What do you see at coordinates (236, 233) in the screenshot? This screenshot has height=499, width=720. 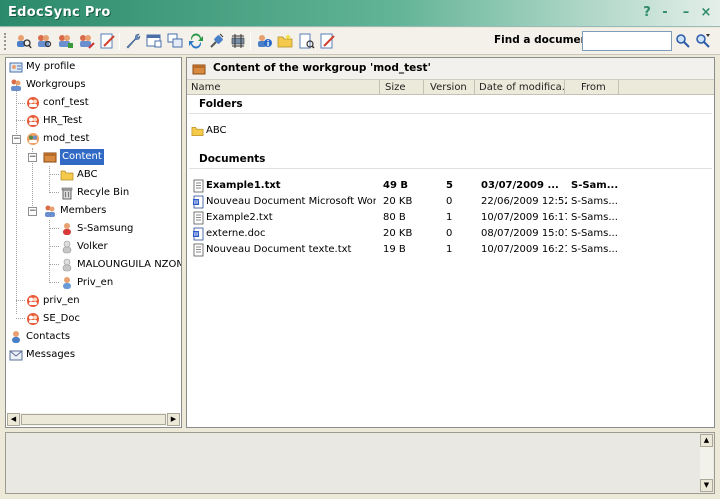 I see `document-name: externe.doc` at bounding box center [236, 233].